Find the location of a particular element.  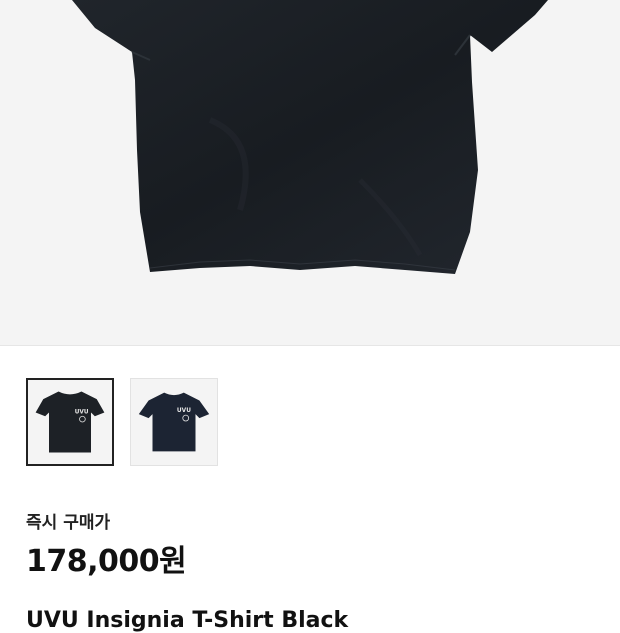

thumbnail-2: UVU is located at coordinates (174, 422).